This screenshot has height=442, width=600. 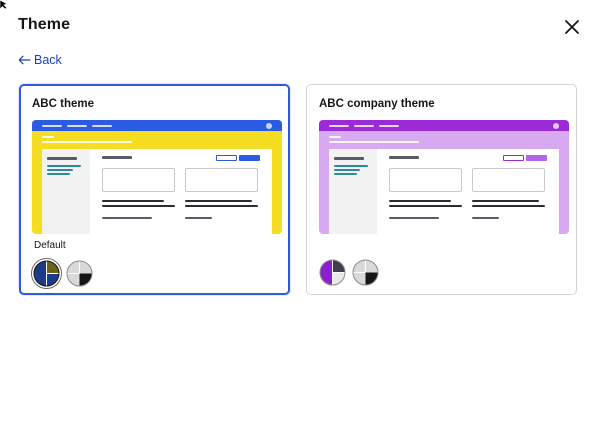 I want to click on close-icon, so click(x=572, y=27).